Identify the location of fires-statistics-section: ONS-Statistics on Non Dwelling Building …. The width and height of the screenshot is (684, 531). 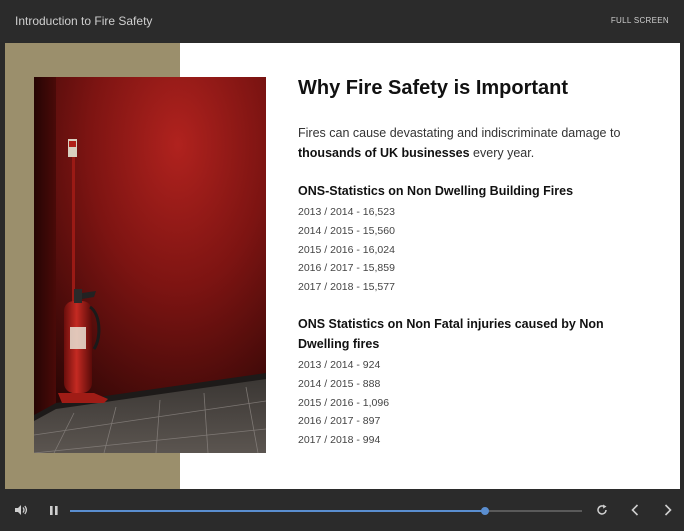
(473, 239).